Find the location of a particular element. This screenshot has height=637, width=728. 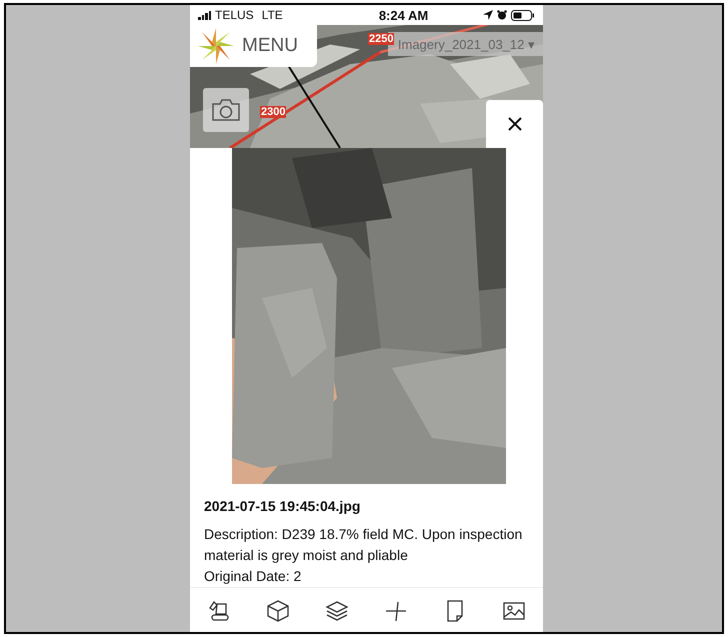

cube-icon is located at coordinates (278, 611).